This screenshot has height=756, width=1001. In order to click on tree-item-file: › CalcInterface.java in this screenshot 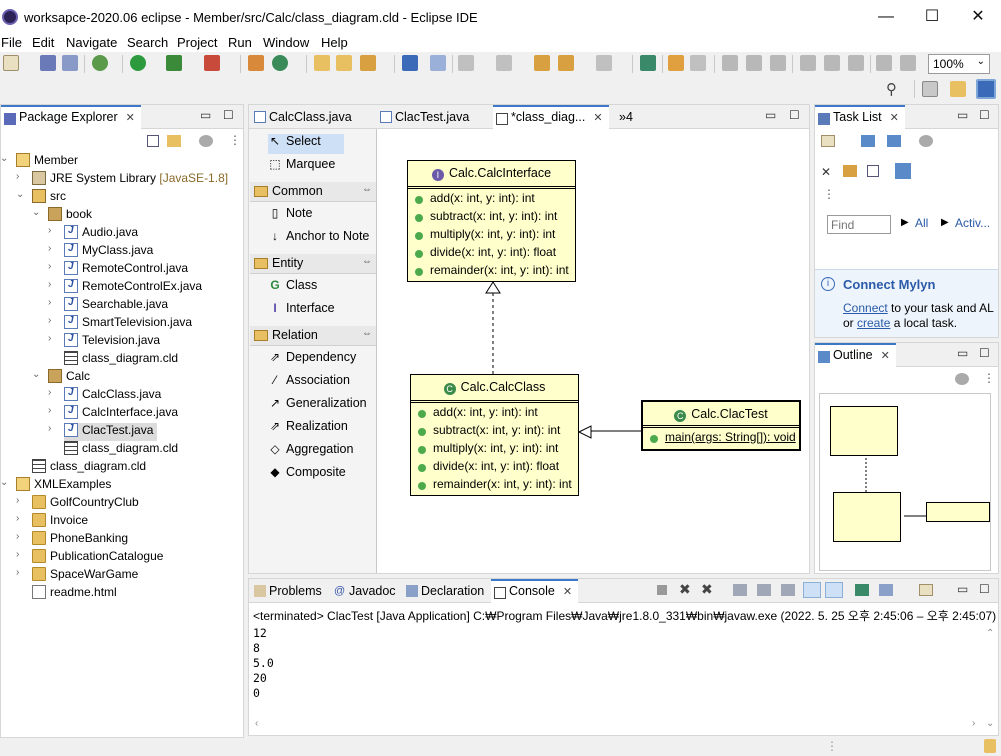, I will do `click(113, 414)`.